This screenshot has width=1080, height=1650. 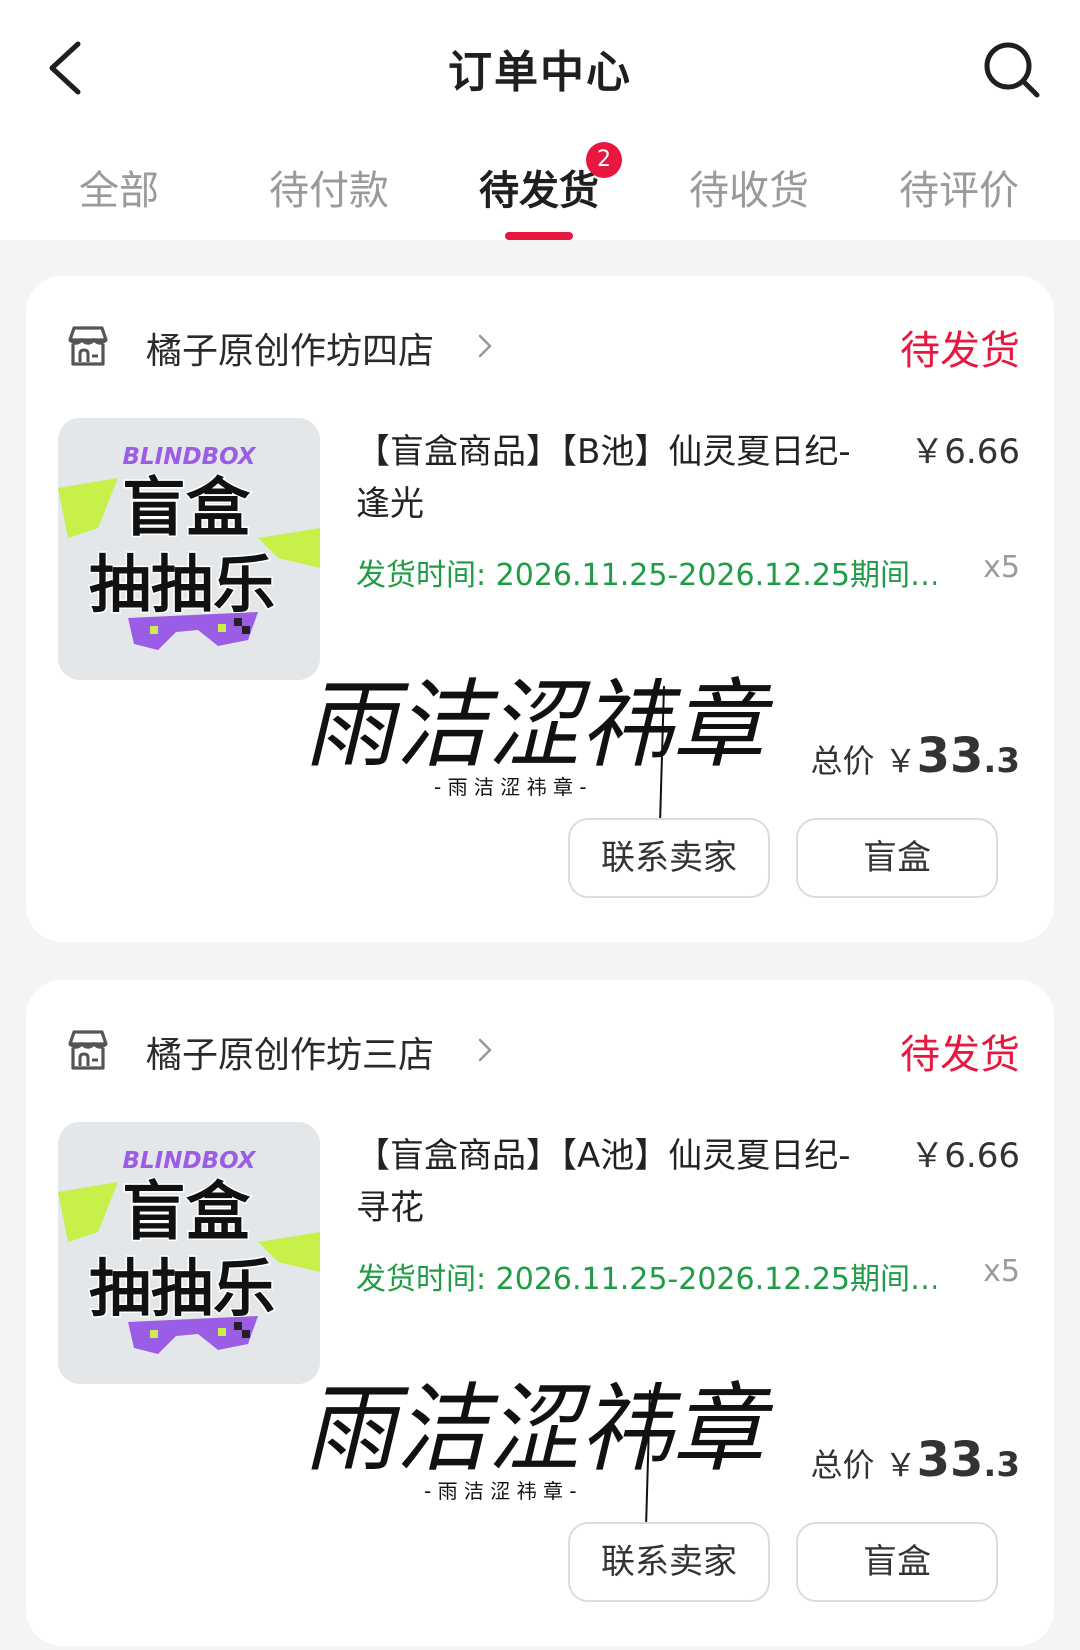 What do you see at coordinates (540, 195) in the screenshot?
I see `order-tabs: 全部 待付款 待发货 待收货 待评价` at bounding box center [540, 195].